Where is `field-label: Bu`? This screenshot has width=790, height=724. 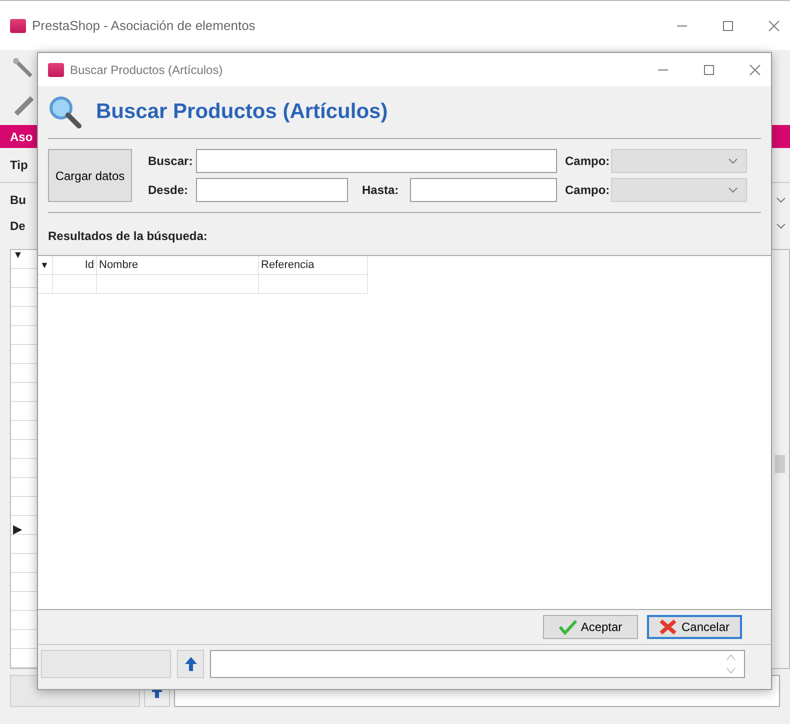 field-label: Bu is located at coordinates (18, 200).